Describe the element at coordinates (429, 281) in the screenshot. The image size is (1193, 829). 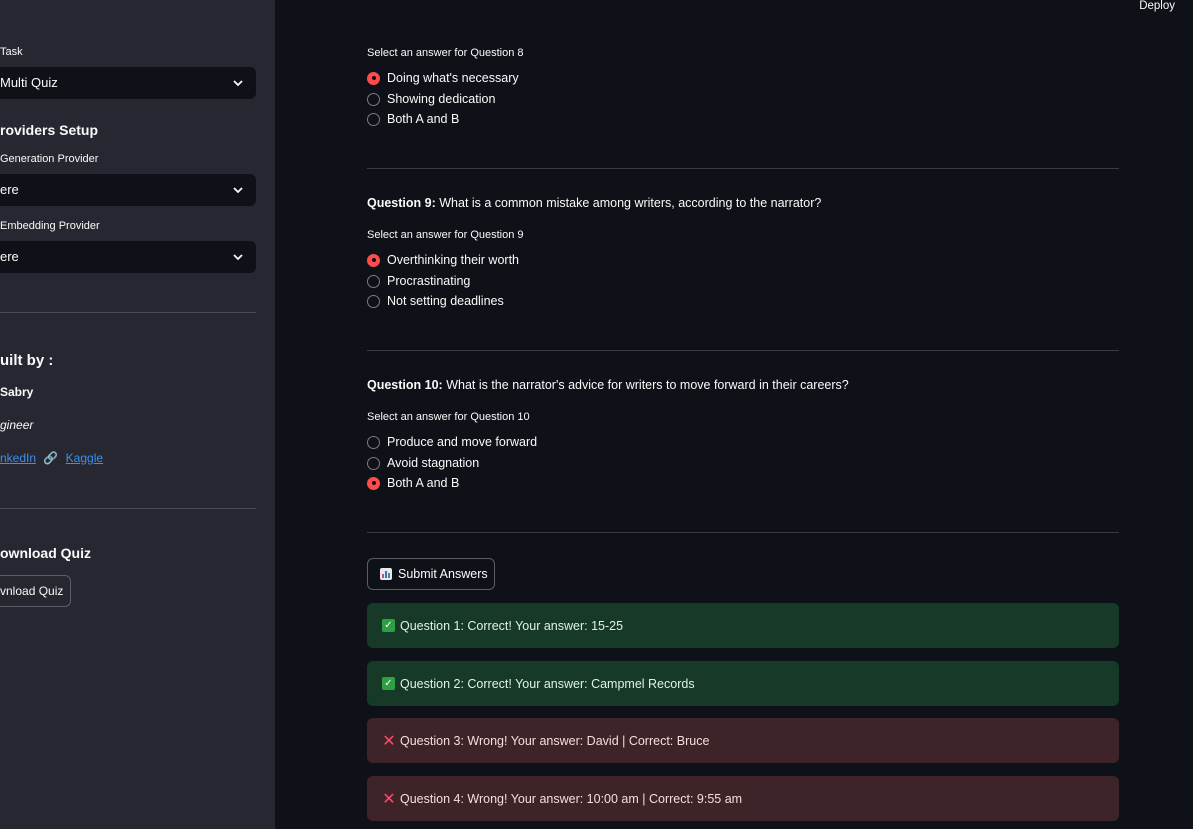
I see `option-label: Procrastinating` at that location.